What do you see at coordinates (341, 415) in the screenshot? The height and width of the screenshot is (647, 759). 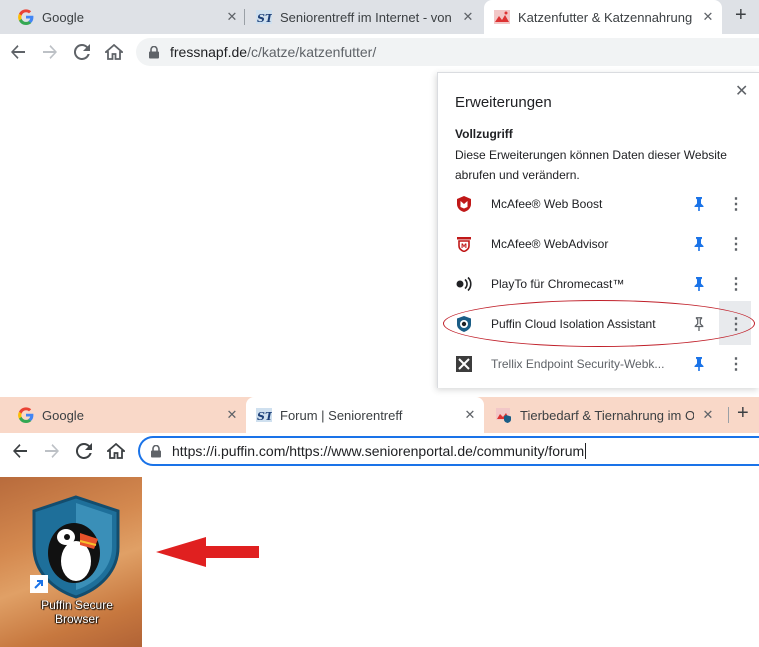 I see `tab-title: Forum | Seniorentreff` at bounding box center [341, 415].